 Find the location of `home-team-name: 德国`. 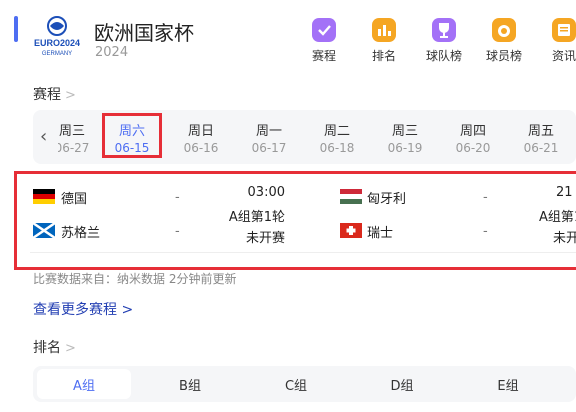

home-team-name: 德国 is located at coordinates (74, 197).